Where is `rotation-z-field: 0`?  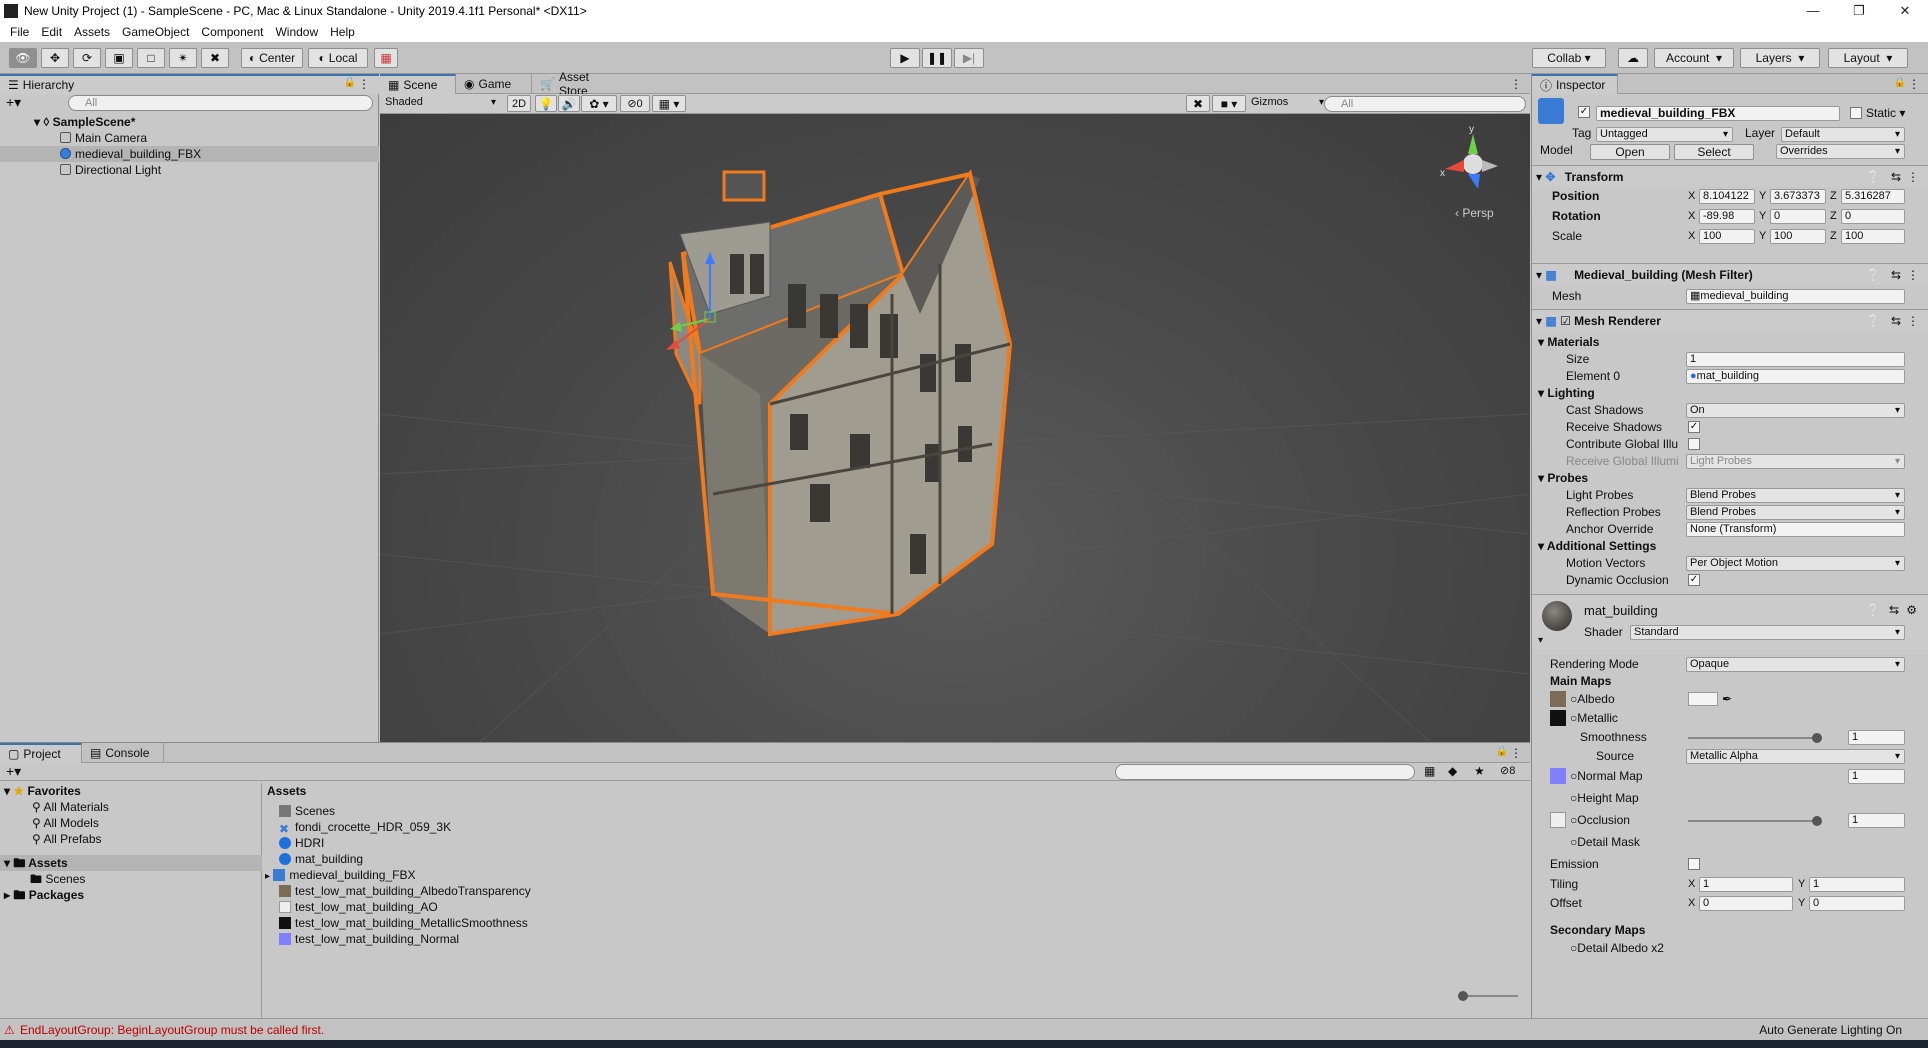 rotation-z-field: 0 is located at coordinates (1873, 216).